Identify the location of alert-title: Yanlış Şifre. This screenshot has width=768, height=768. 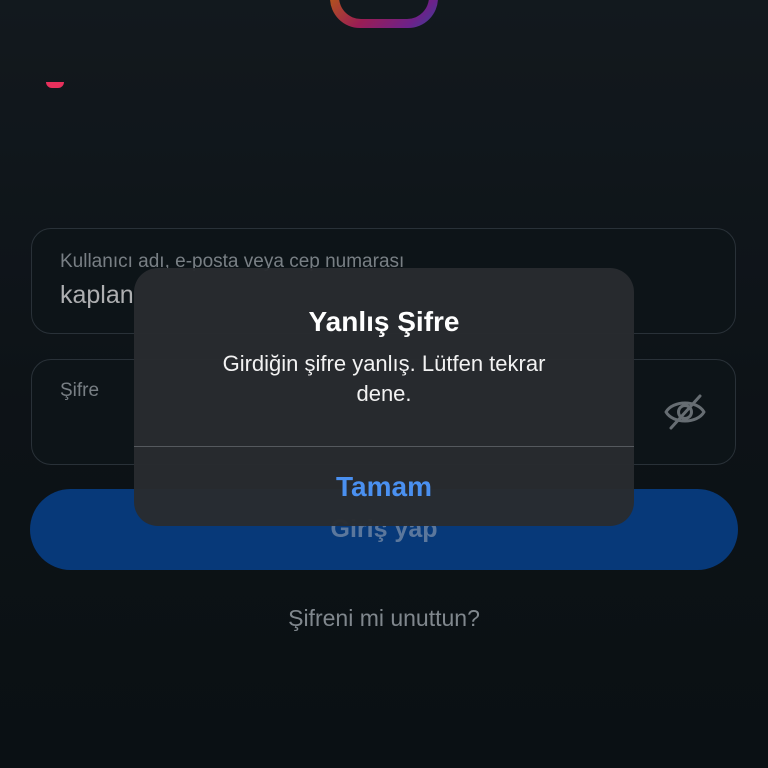
(384, 321).